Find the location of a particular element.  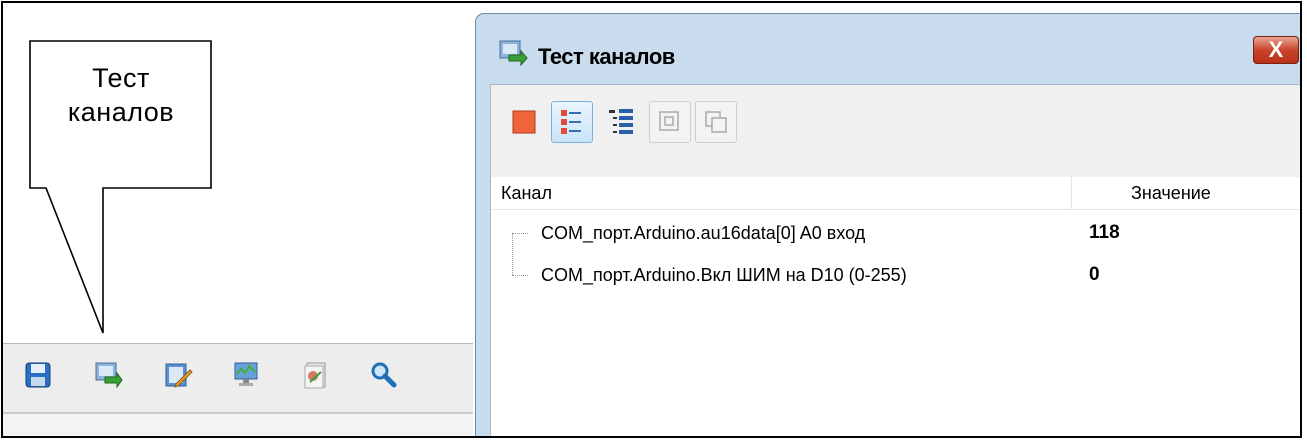

column-header-value: Значение is located at coordinates (1171, 193).